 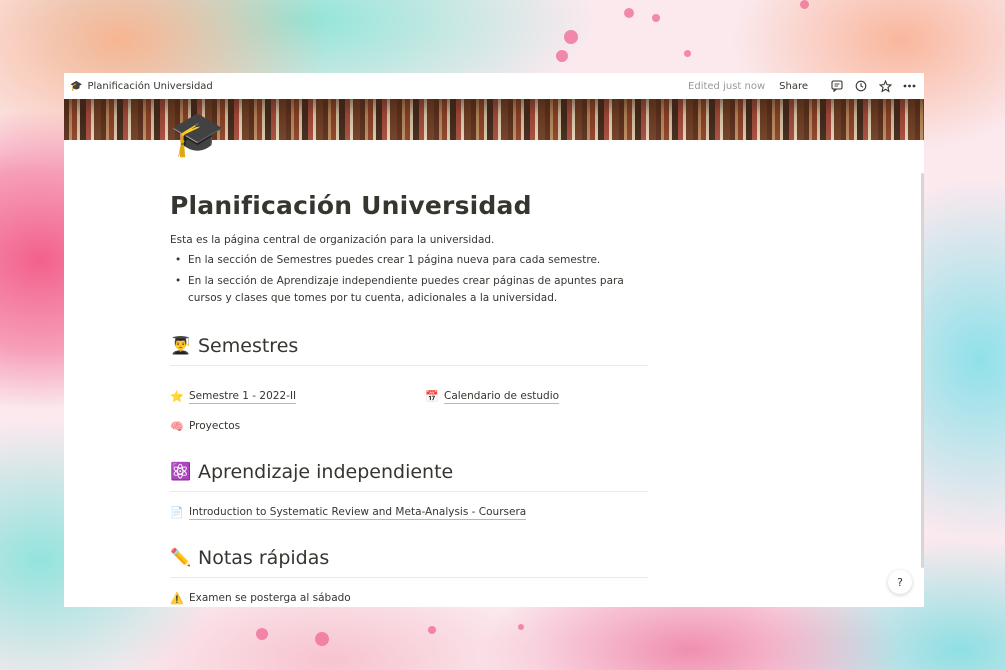 What do you see at coordinates (181, 472) in the screenshot?
I see `atom-icon: ⚛️` at bounding box center [181, 472].